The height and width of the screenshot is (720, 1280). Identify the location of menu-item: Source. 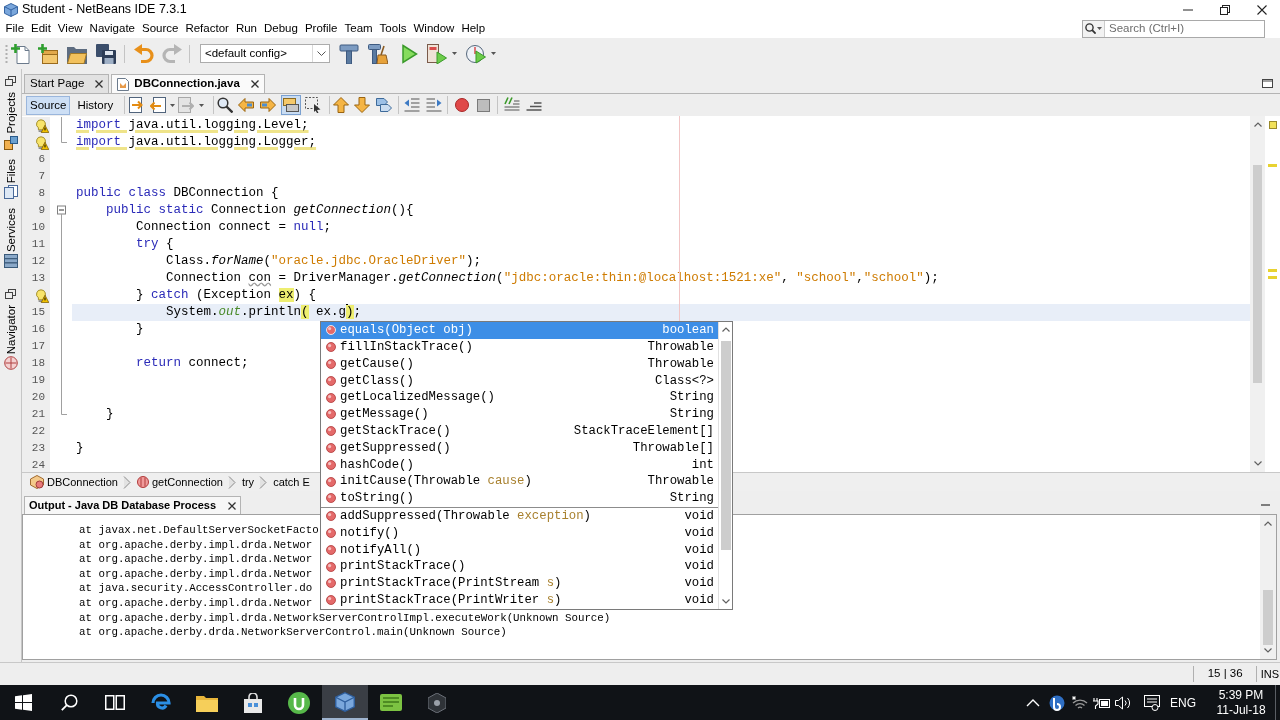
(160, 28).